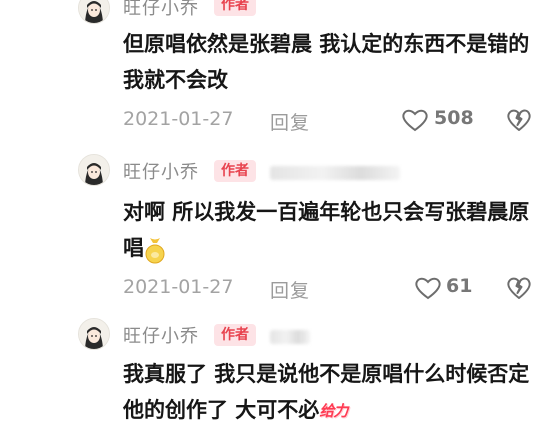 This screenshot has height=434, width=549. Describe the element at coordinates (326, 62) in the screenshot. I see `comment-text: 但原唱依然是张碧晨 我认定的东西不是错的我就不会改` at that location.